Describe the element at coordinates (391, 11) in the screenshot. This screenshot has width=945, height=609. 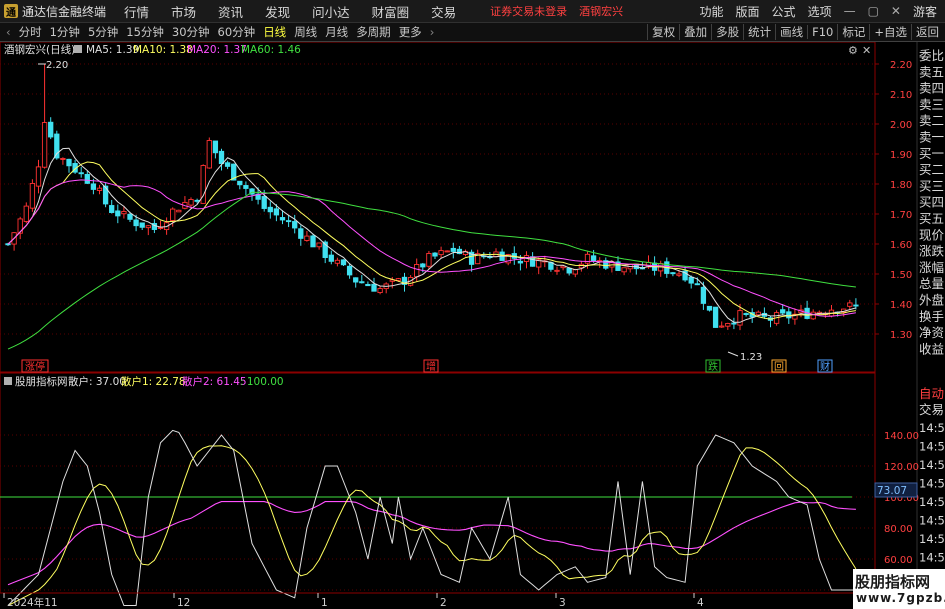
I see `menu-wealth: 财富圈` at that location.